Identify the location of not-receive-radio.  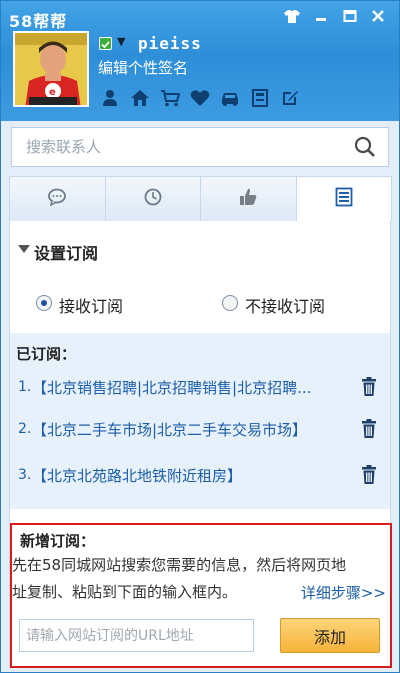
(230, 303).